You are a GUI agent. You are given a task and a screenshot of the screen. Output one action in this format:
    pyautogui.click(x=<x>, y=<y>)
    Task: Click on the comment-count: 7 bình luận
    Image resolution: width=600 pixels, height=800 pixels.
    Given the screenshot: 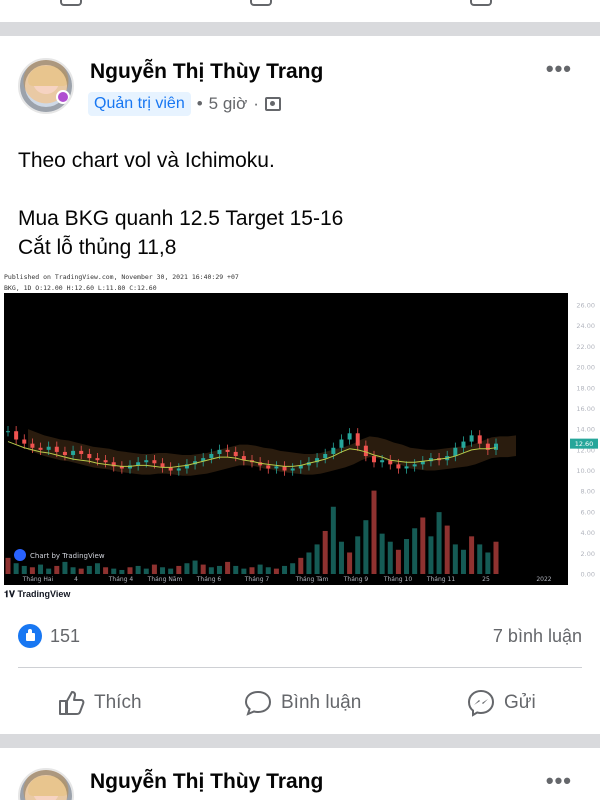 What is the action you would take?
    pyautogui.click(x=537, y=636)
    